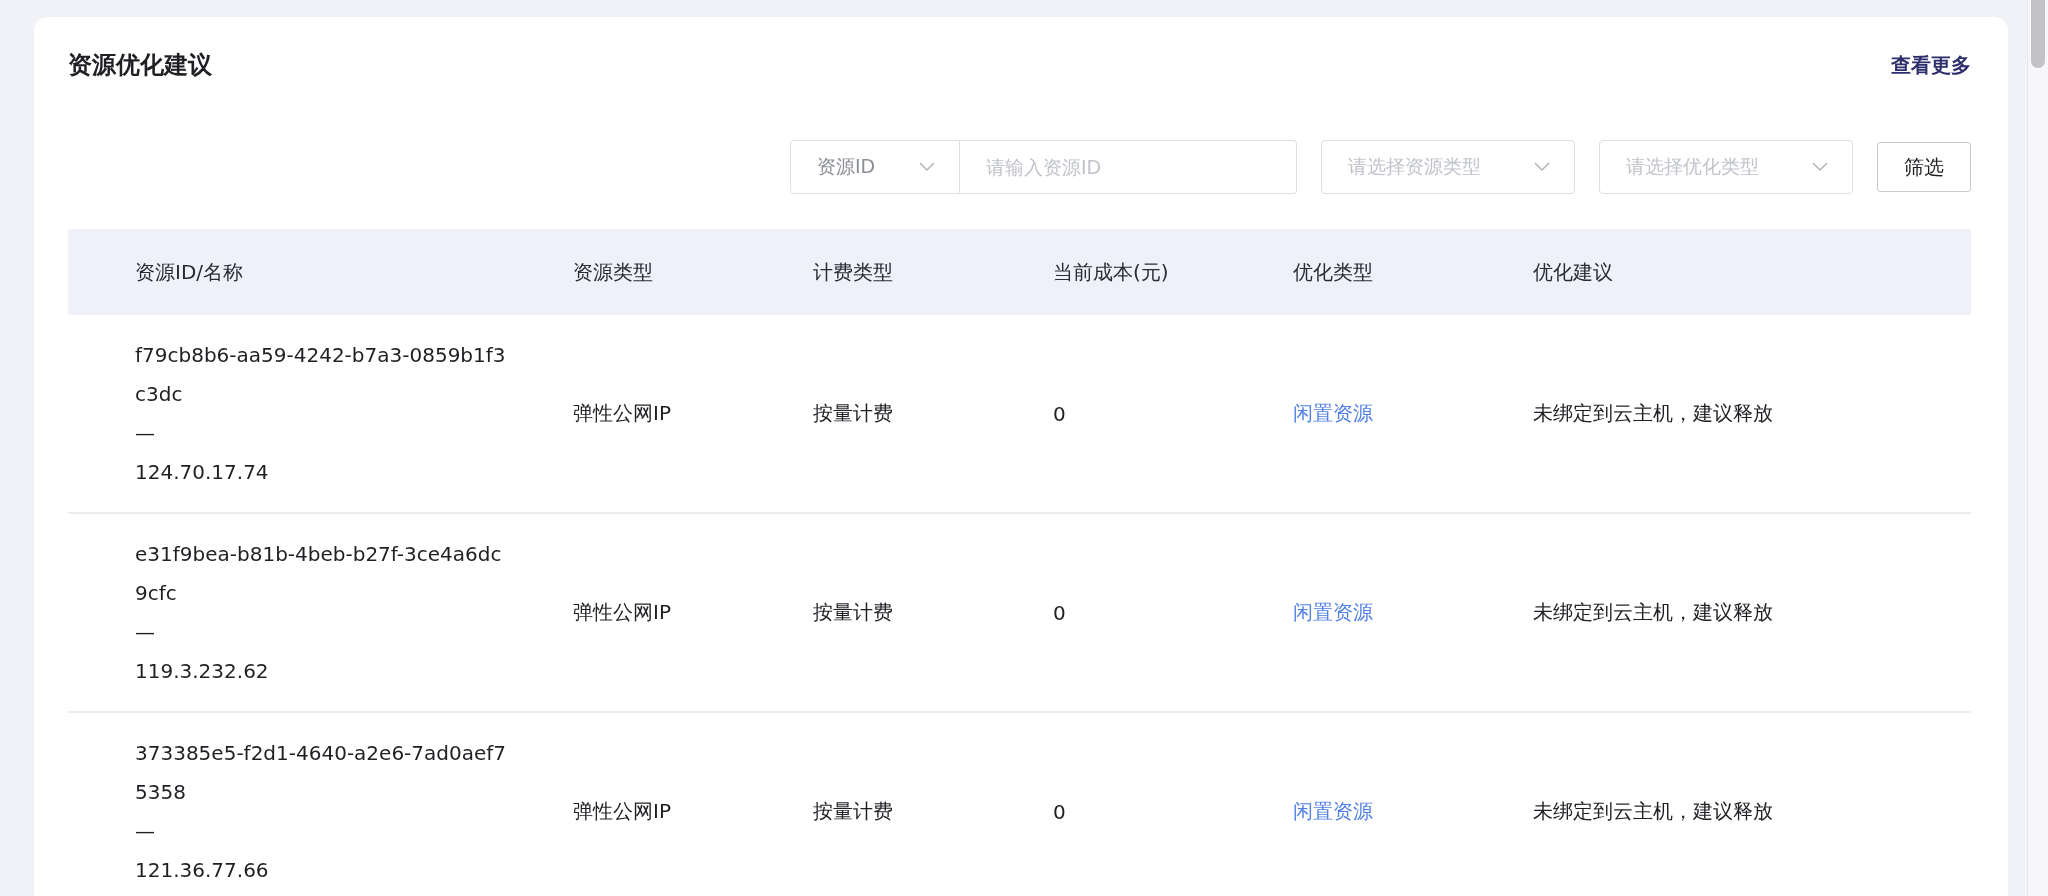 The image size is (2048, 896). I want to click on ip-address: 124.70.17.74, so click(202, 472).